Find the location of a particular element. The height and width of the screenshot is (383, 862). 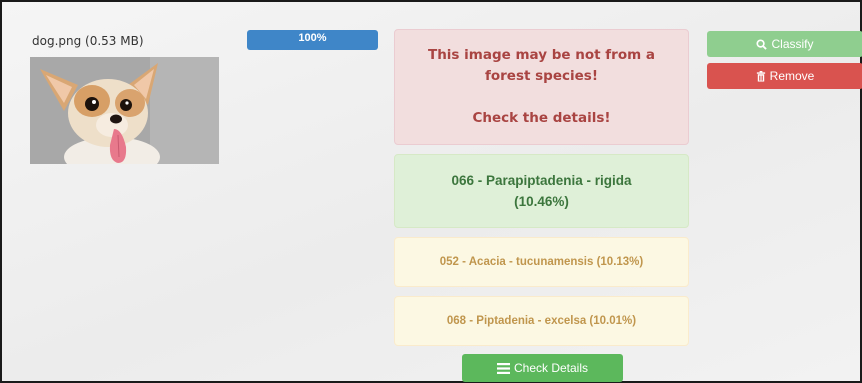

remove-label: Remove is located at coordinates (792, 76).